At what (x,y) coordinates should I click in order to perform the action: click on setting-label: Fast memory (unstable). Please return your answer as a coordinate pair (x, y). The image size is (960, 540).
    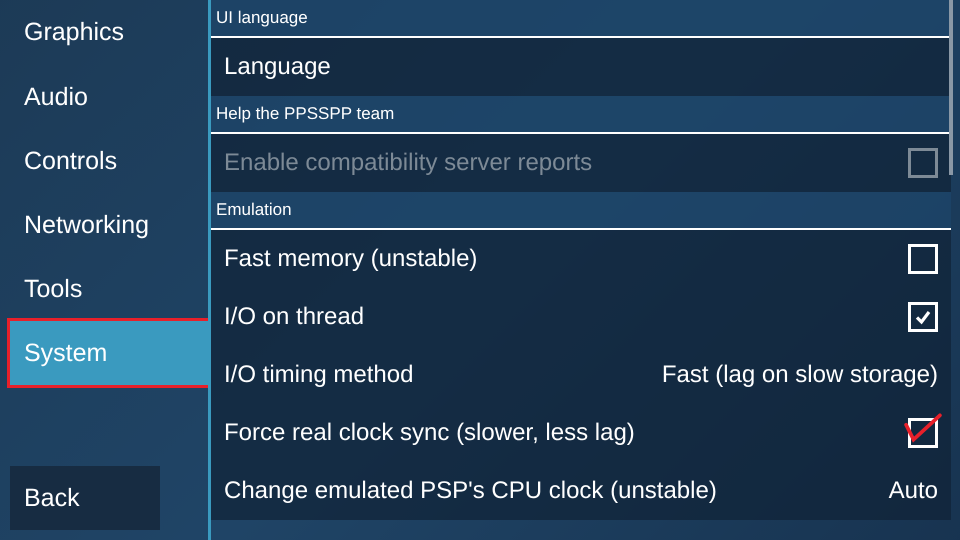
    Looking at the image, I should click on (351, 259).